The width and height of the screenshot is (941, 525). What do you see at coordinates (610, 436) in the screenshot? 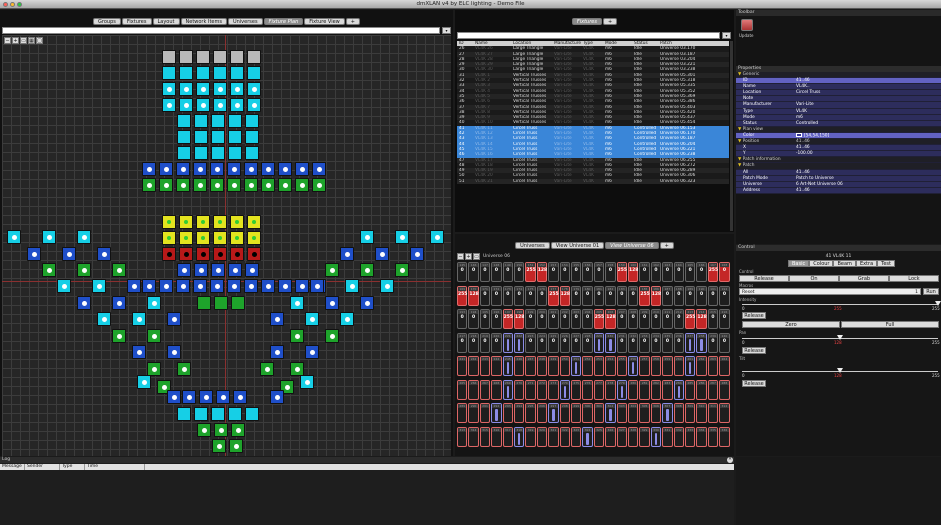
I see `channel-cell: 326` at bounding box center [610, 436].